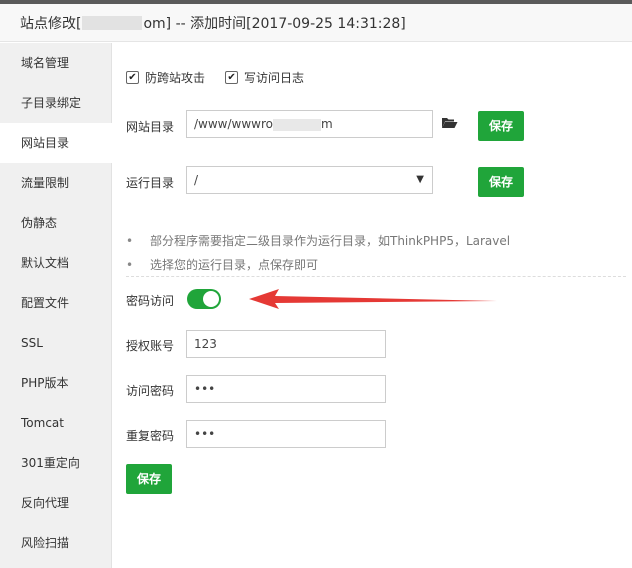  Describe the element at coordinates (56, 143) in the screenshot. I see `sidebar-item-site-dir: 网站目录` at that location.